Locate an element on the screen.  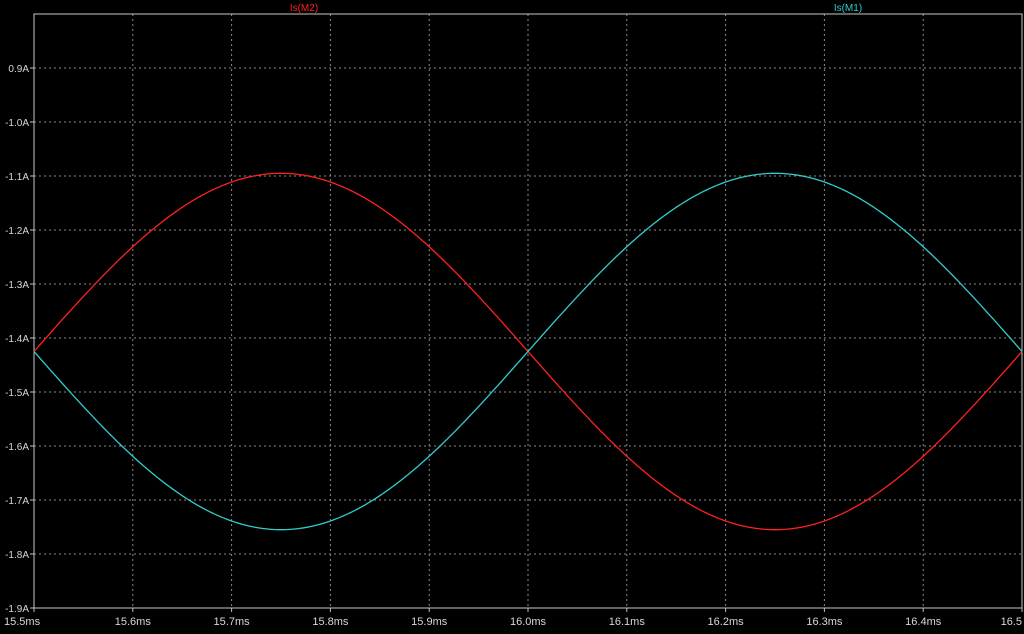
y-tick-label: -1.7A is located at coordinates (17, 501).